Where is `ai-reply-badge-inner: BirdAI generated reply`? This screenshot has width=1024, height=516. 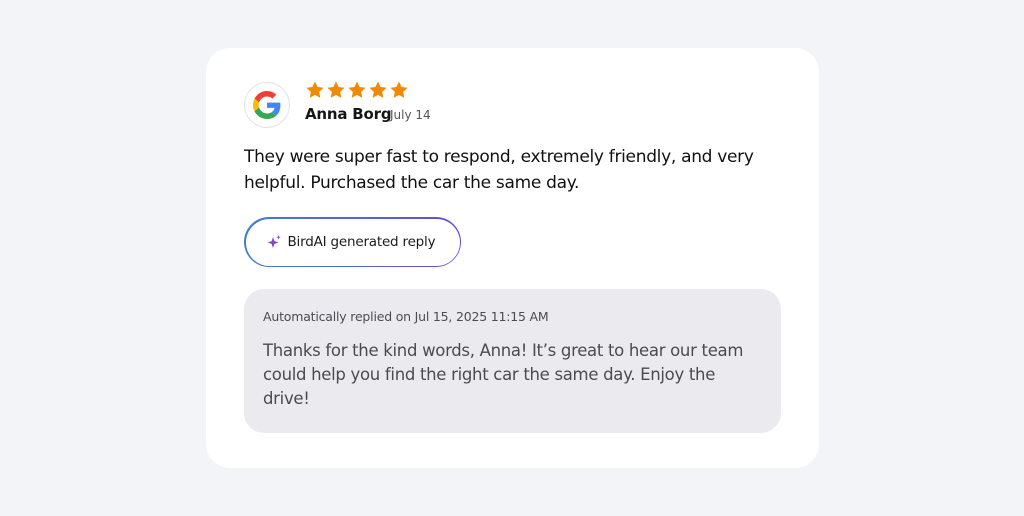 ai-reply-badge-inner: BirdAI generated reply is located at coordinates (352, 242).